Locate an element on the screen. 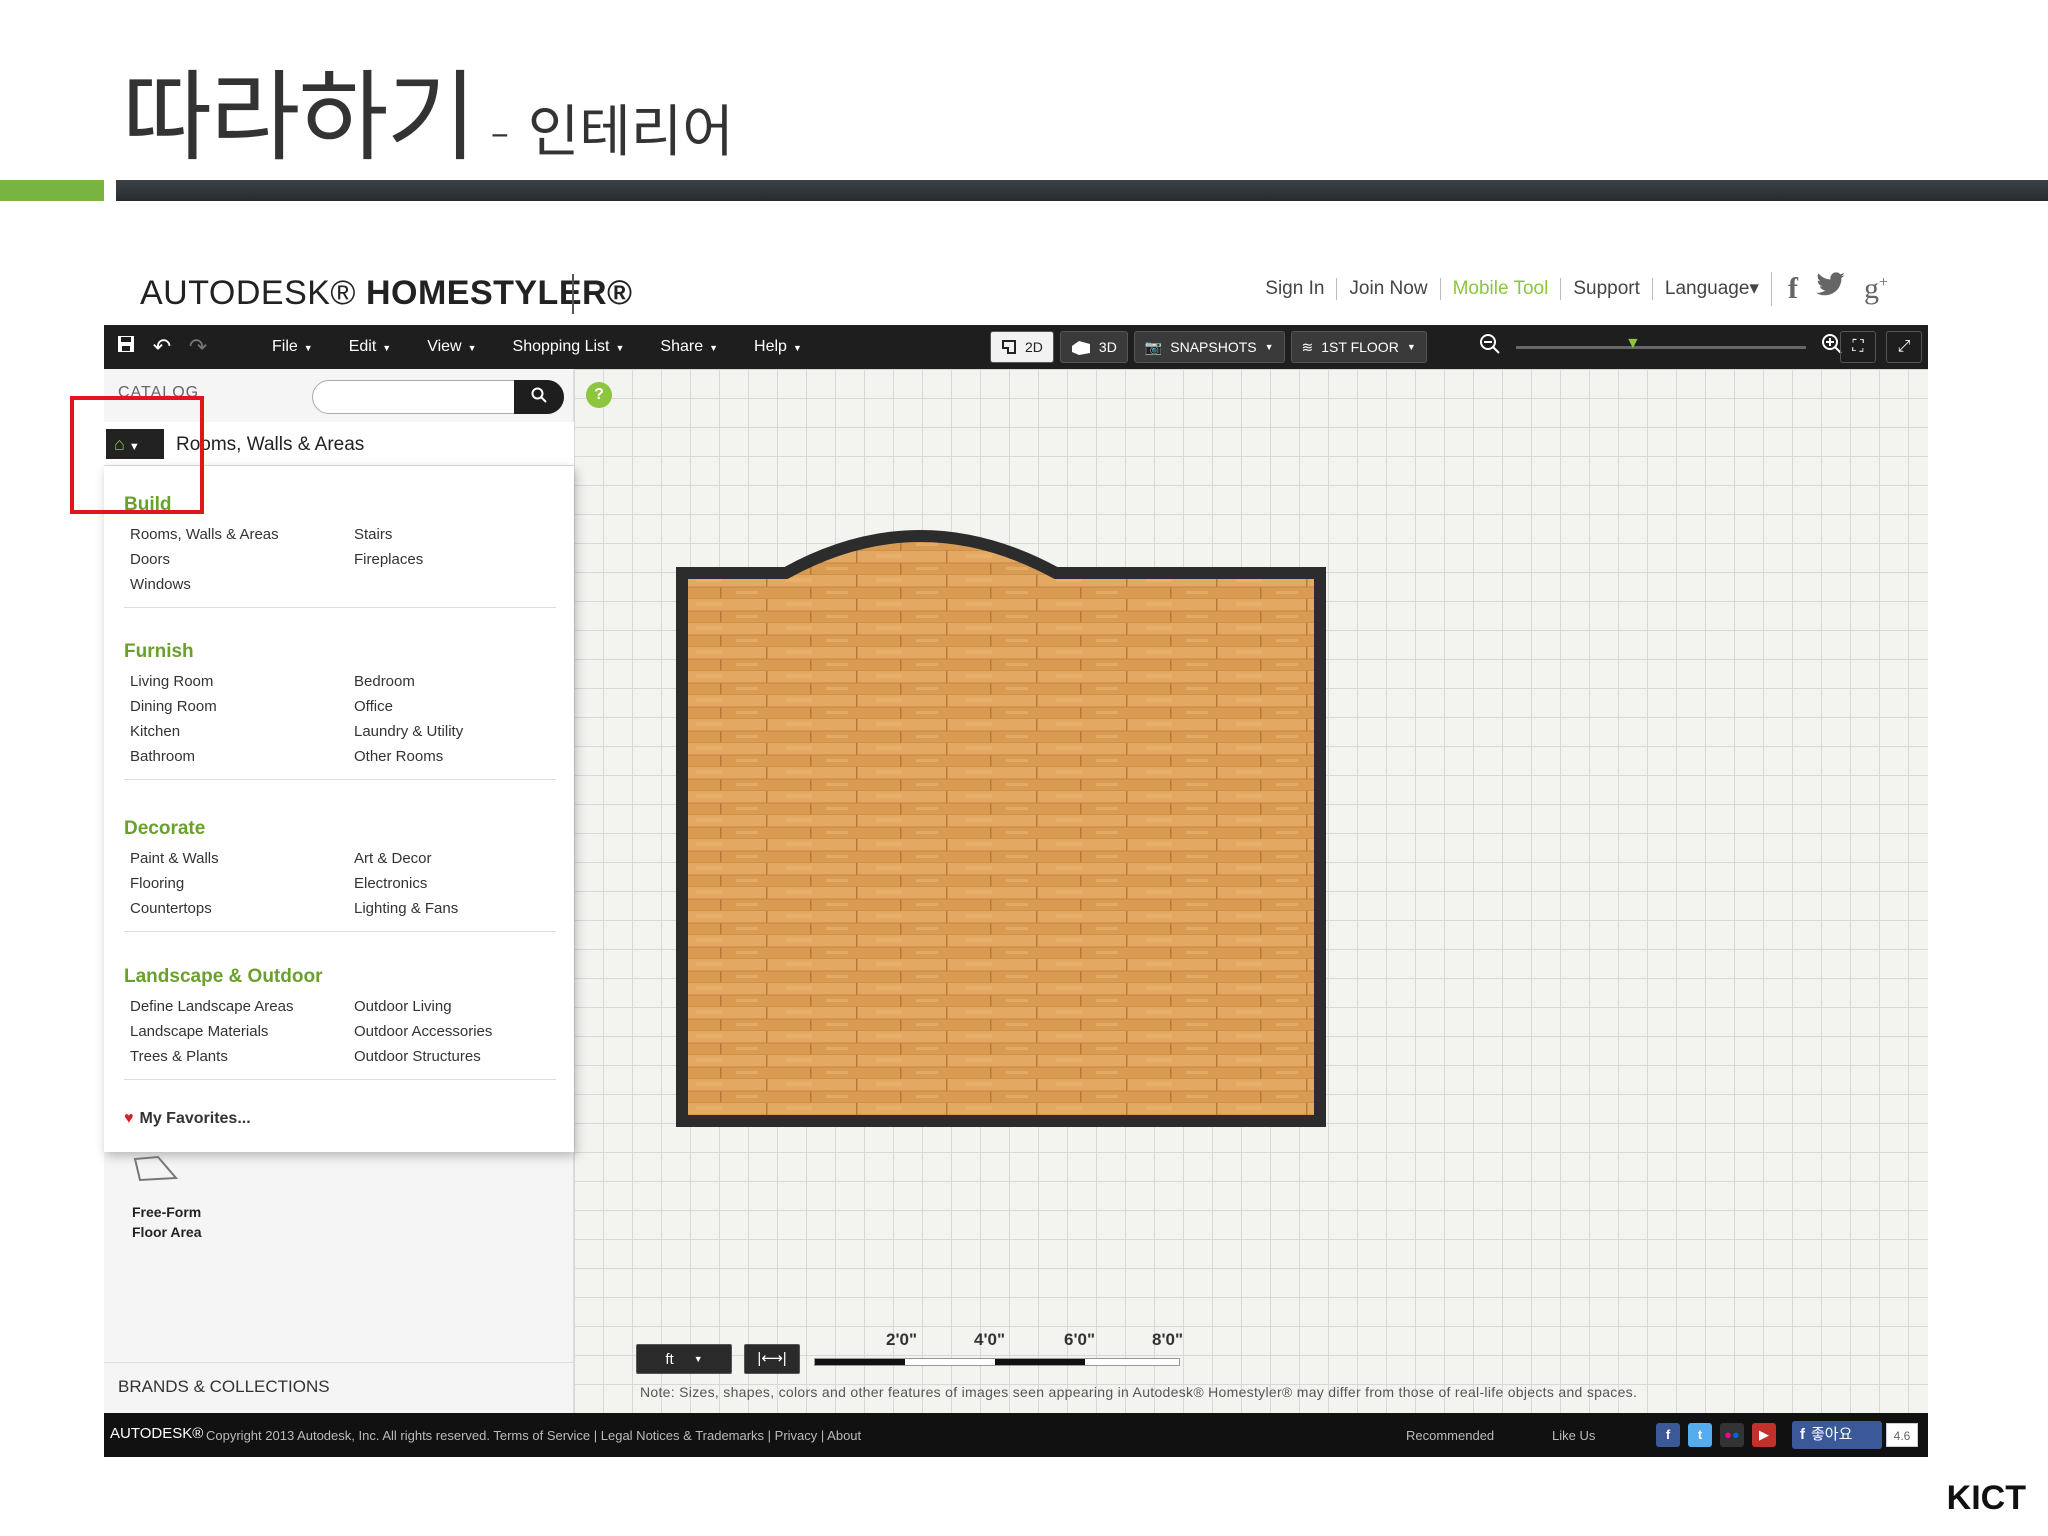  category-item: Flooring is located at coordinates (242, 883).